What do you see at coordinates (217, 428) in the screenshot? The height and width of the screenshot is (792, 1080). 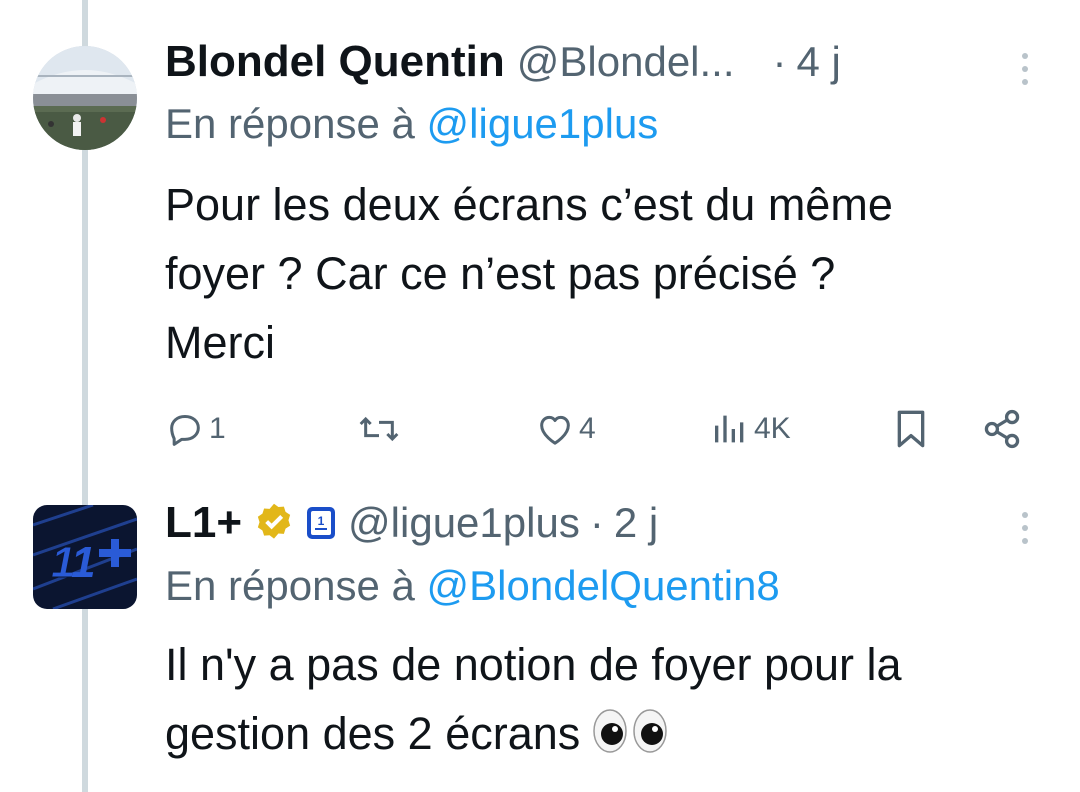 I see `reply-count: 1` at bounding box center [217, 428].